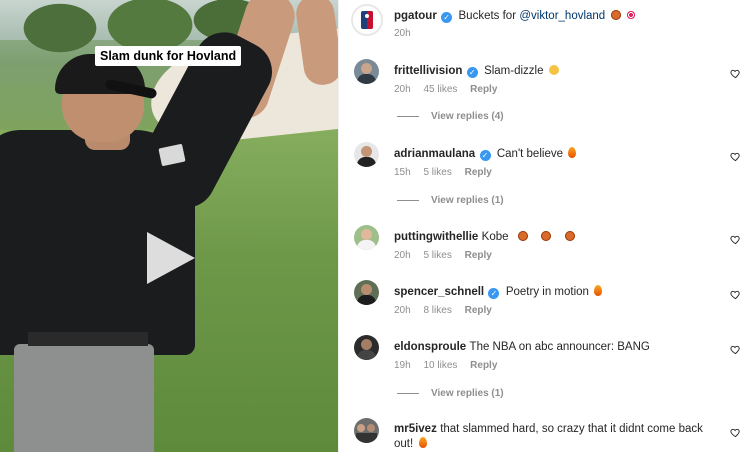 The height and width of the screenshot is (452, 750). I want to click on comment-meta: 20h 5 likes Reply, so click(448, 255).